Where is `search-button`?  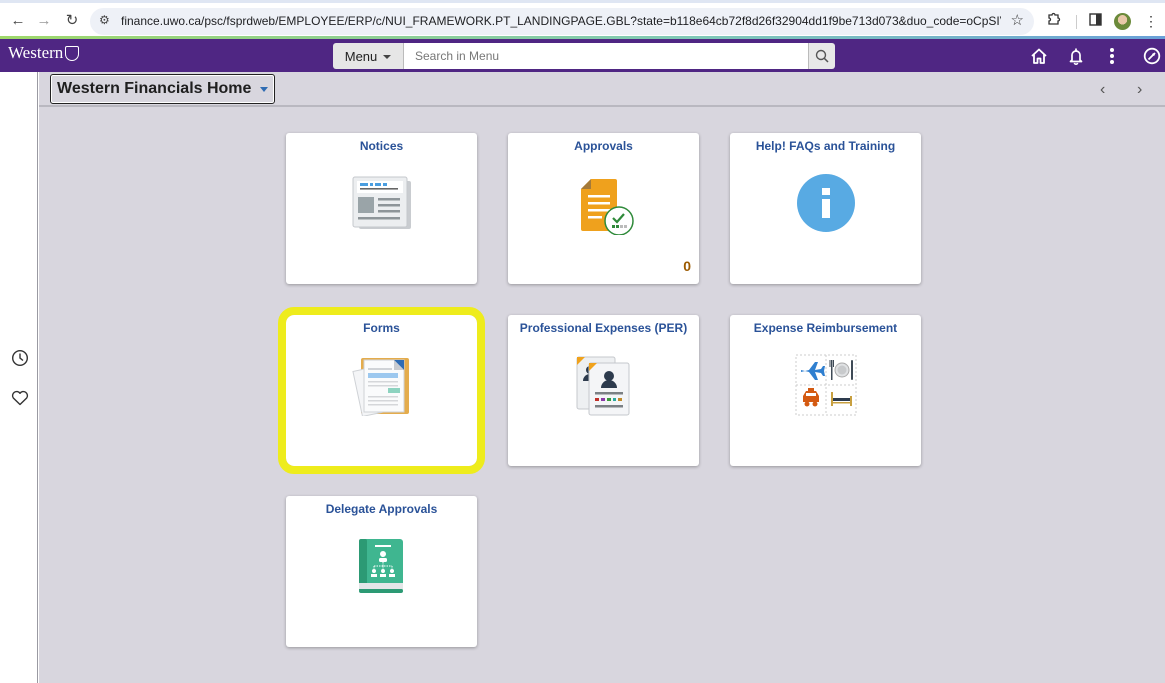
search-button is located at coordinates (821, 56).